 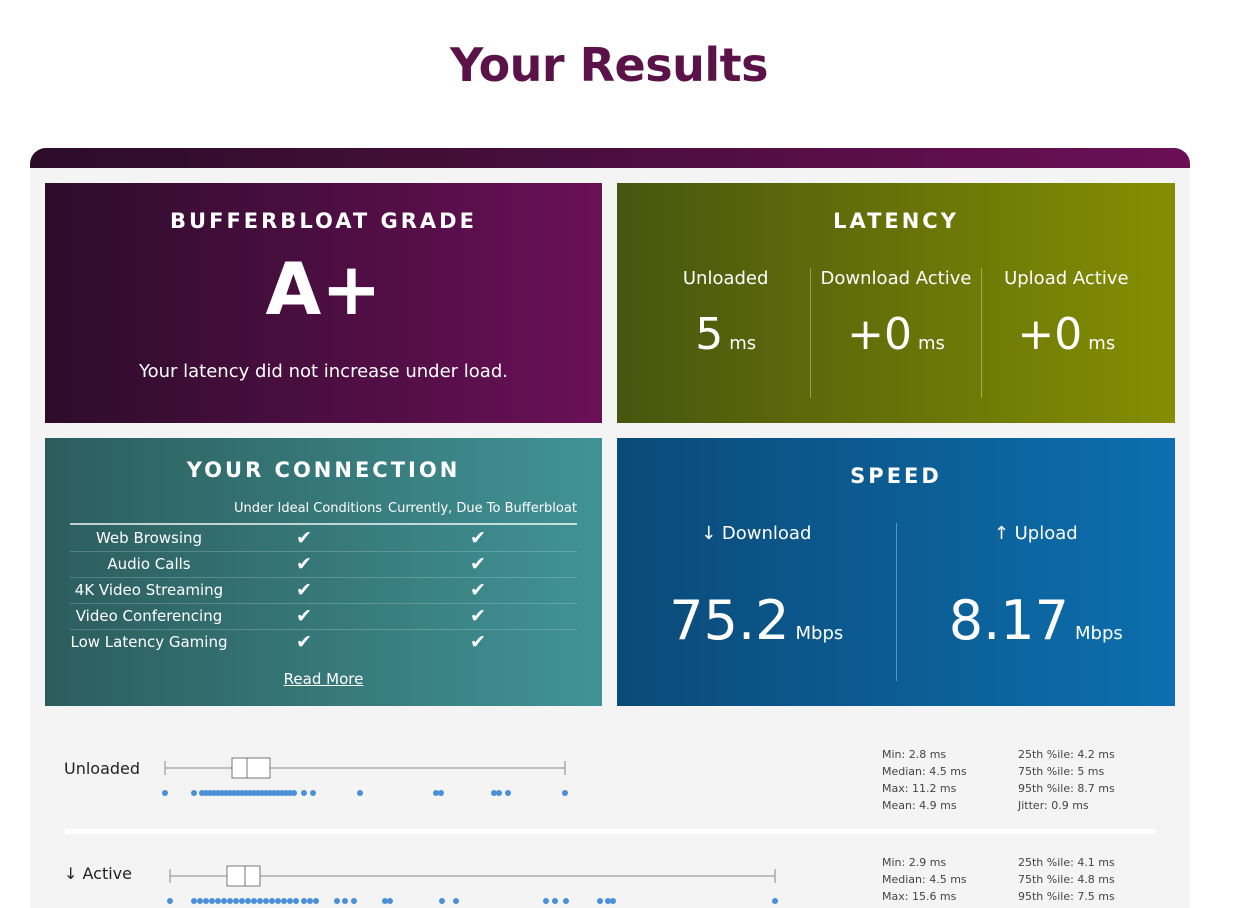 I want to click on section-separator, so click(x=610, y=831).